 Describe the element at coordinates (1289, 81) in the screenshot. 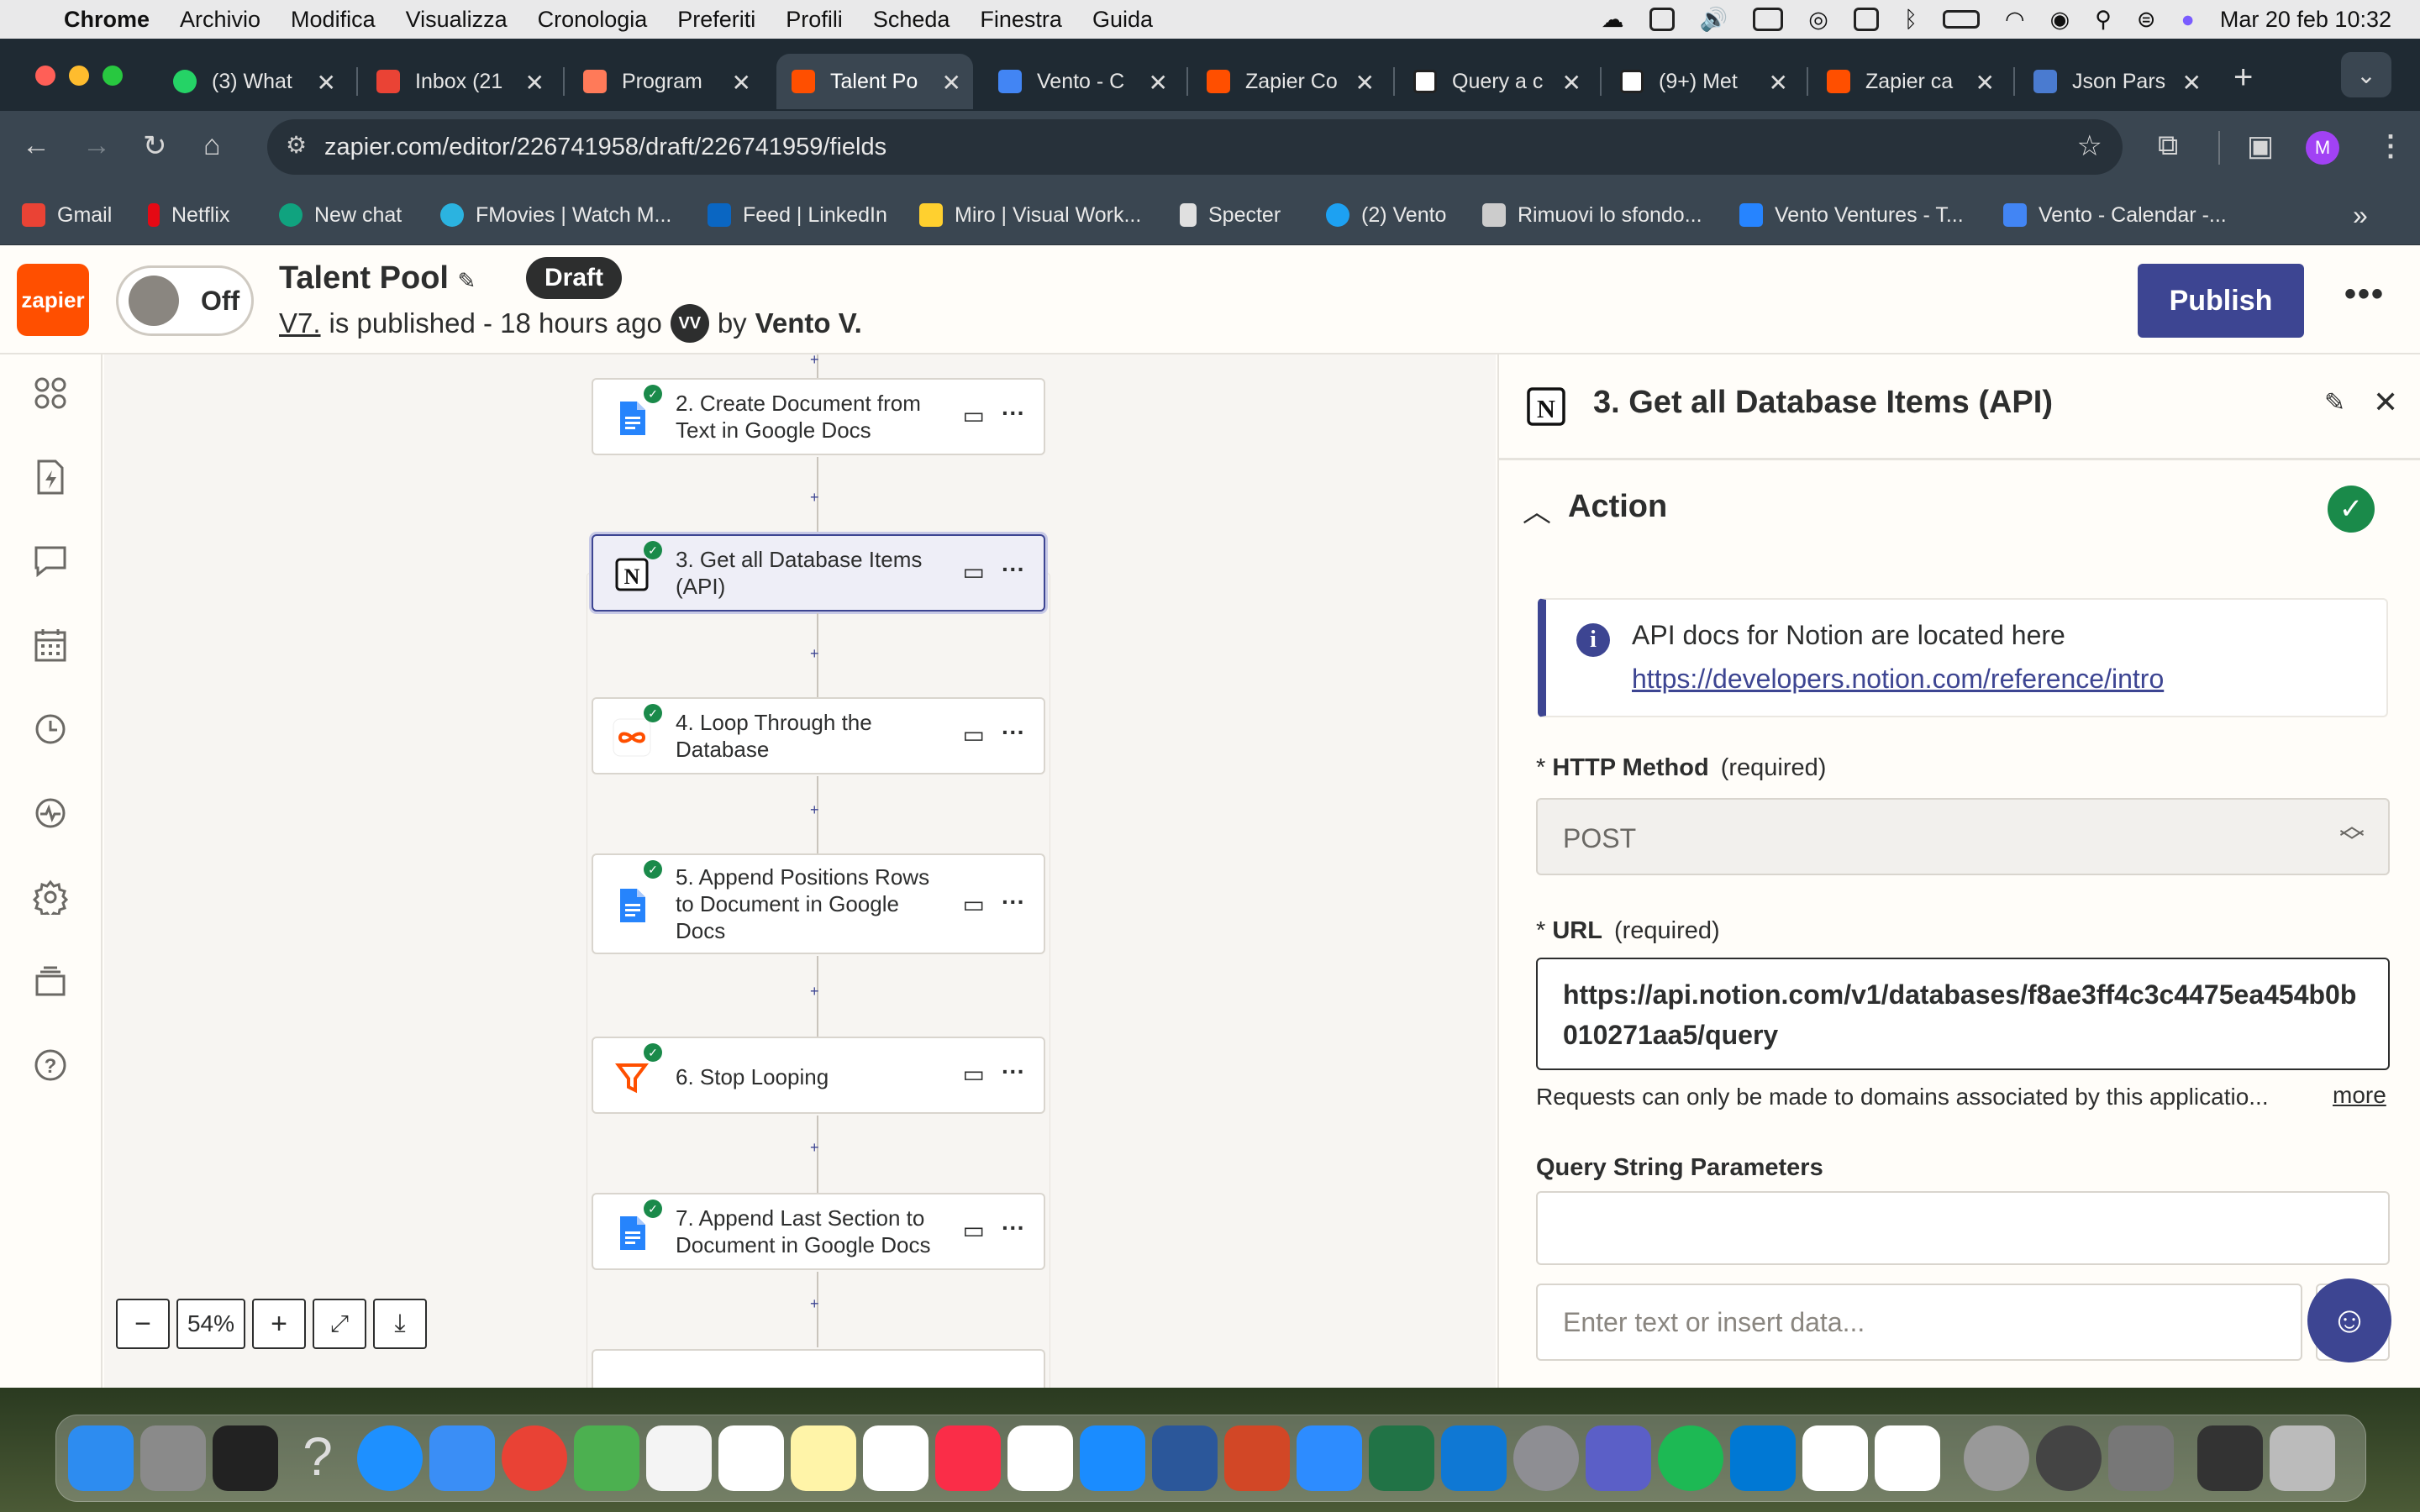

I see `browser-tab: Zapier Co ✕` at that location.